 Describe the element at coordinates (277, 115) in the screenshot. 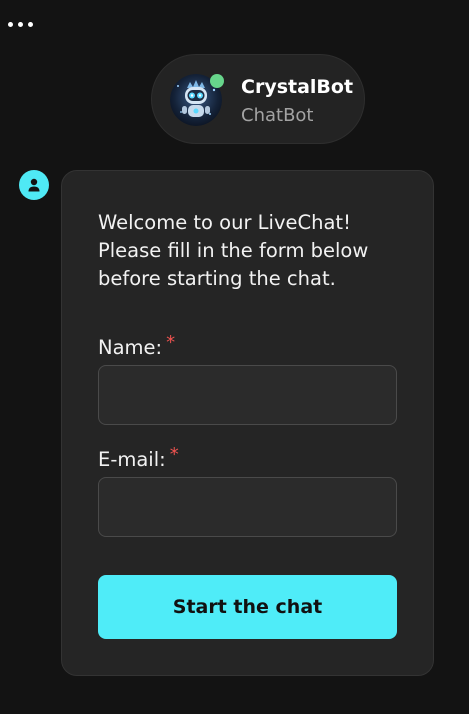

I see `bot-role: ChatBot` at that location.